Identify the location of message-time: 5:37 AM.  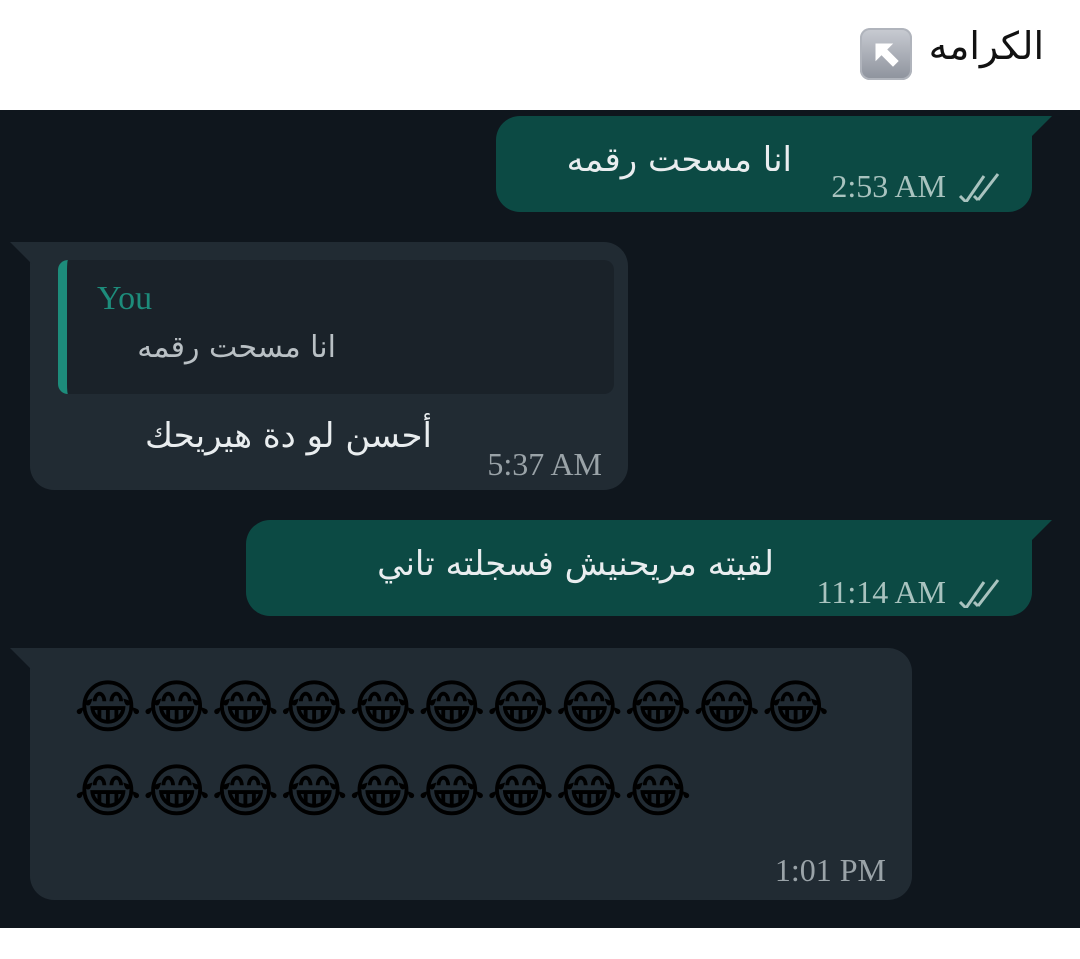
(544, 464).